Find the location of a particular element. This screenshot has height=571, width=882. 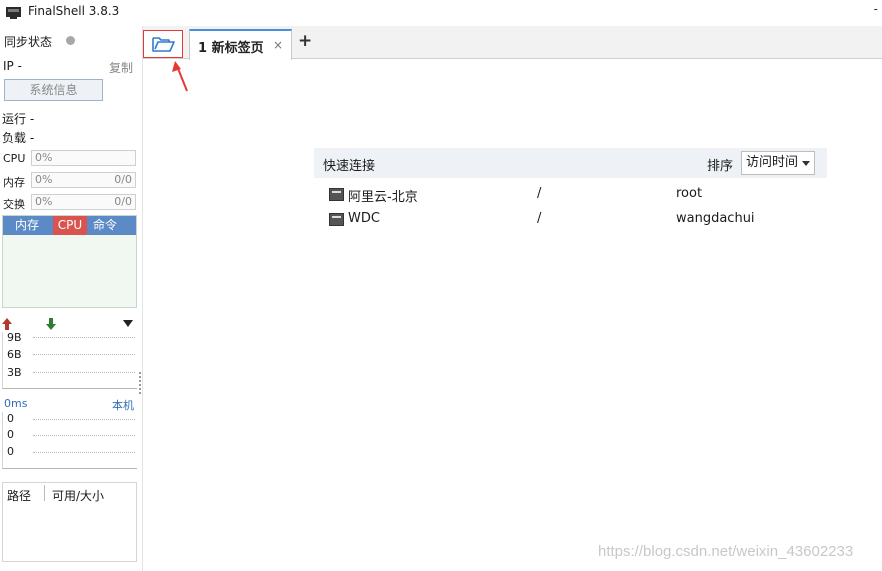

memory-value: 0% is located at coordinates (44, 179).